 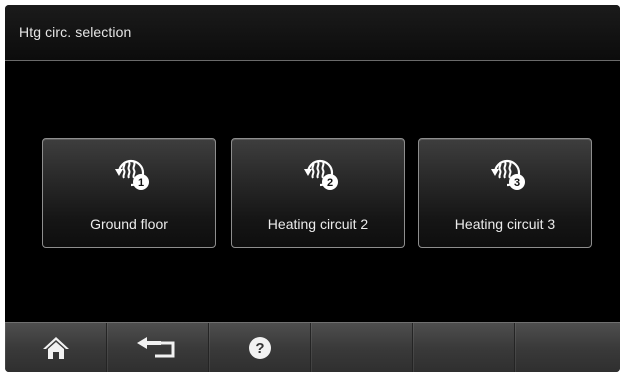 What do you see at coordinates (155, 347) in the screenshot?
I see `back-arrow-icon` at bounding box center [155, 347].